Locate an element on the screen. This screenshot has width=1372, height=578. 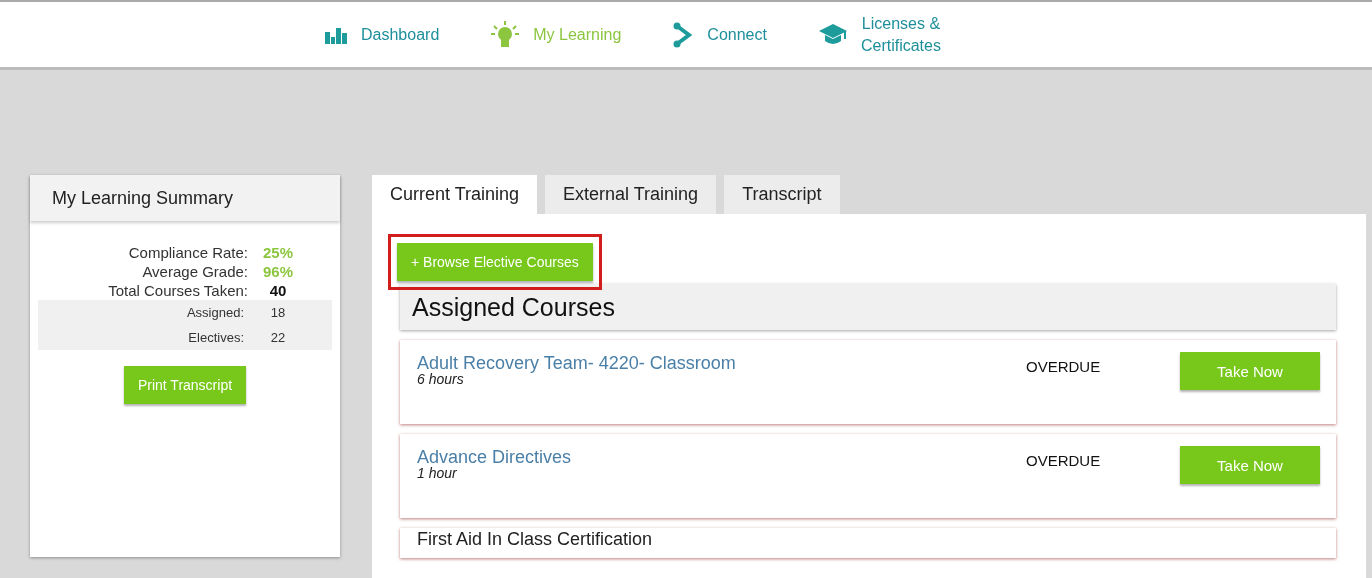
bar-chart-icon is located at coordinates (336, 34).